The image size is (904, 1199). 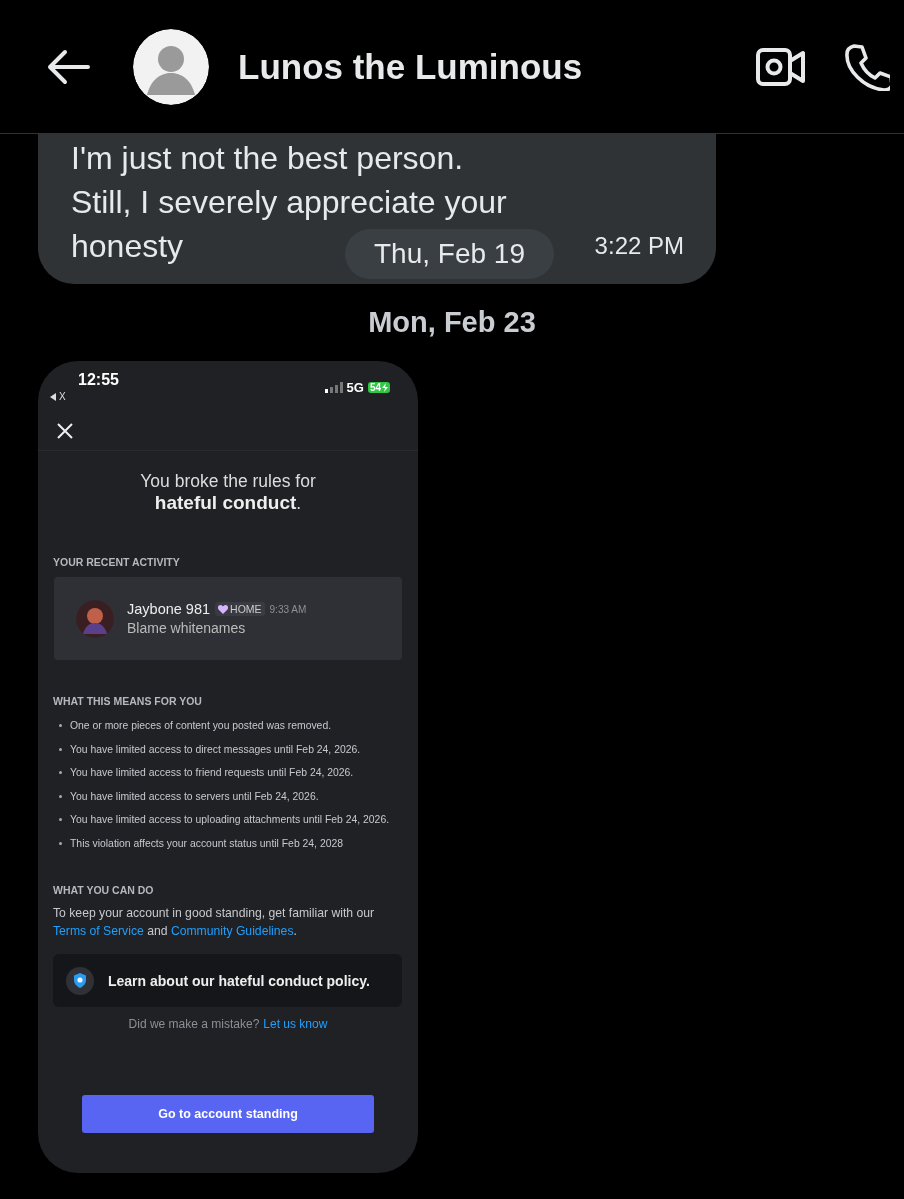 What do you see at coordinates (169, 609) in the screenshot?
I see `username: Jaybone 981` at bounding box center [169, 609].